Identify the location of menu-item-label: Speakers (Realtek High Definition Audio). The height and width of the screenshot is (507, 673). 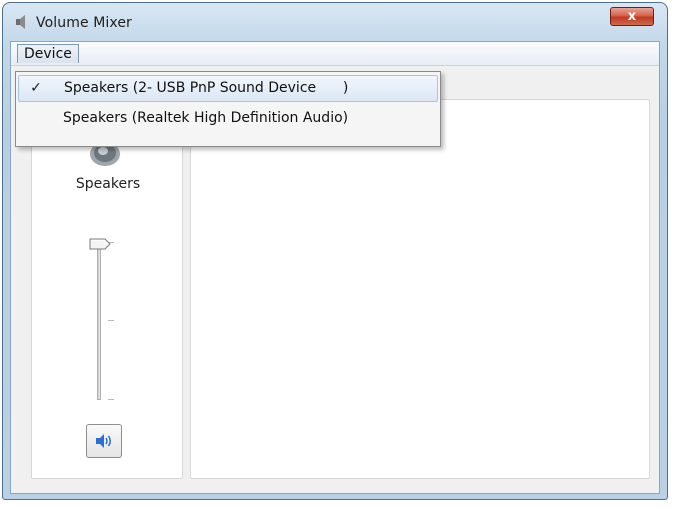
(206, 118).